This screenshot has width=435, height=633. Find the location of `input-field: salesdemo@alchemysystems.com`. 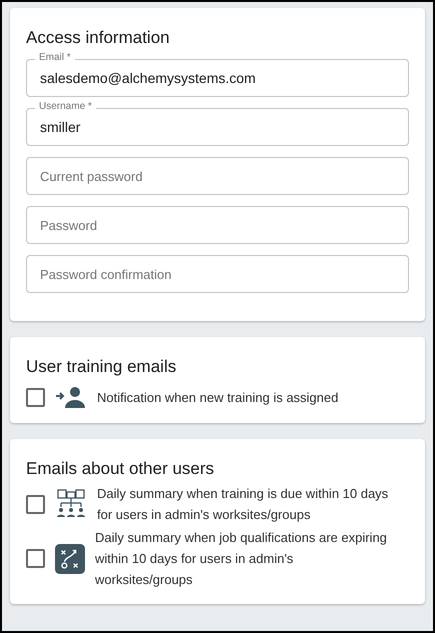

input-field: salesdemo@alchemysystems.com is located at coordinates (217, 78).